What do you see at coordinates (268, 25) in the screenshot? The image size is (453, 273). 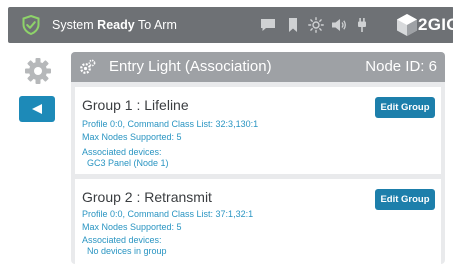 I see `message-icon` at bounding box center [268, 25].